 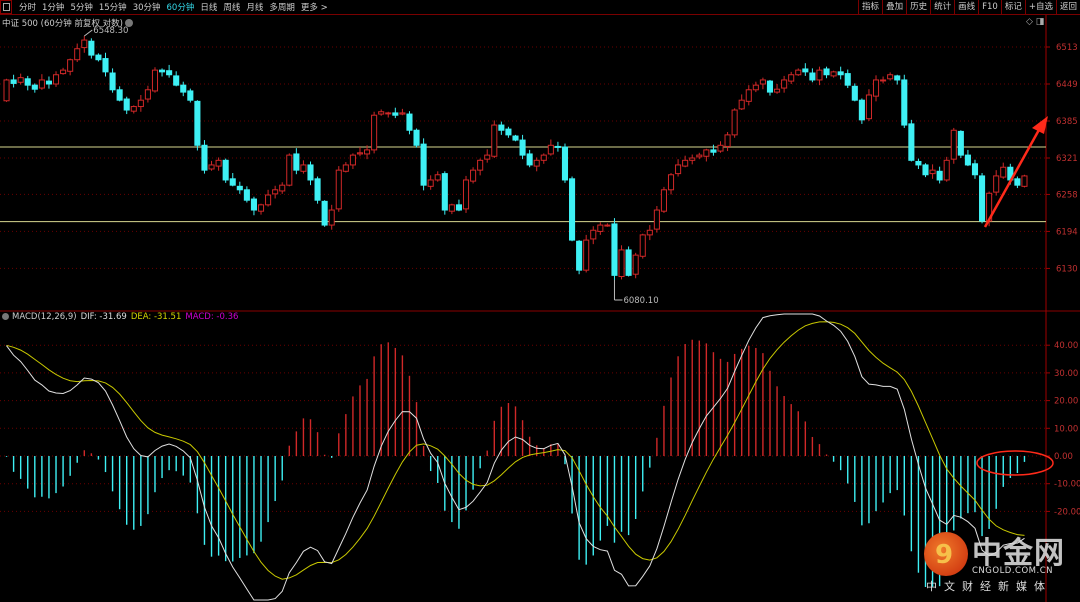 I want to click on price-tick-label: 6513, so click(x=1067, y=48).